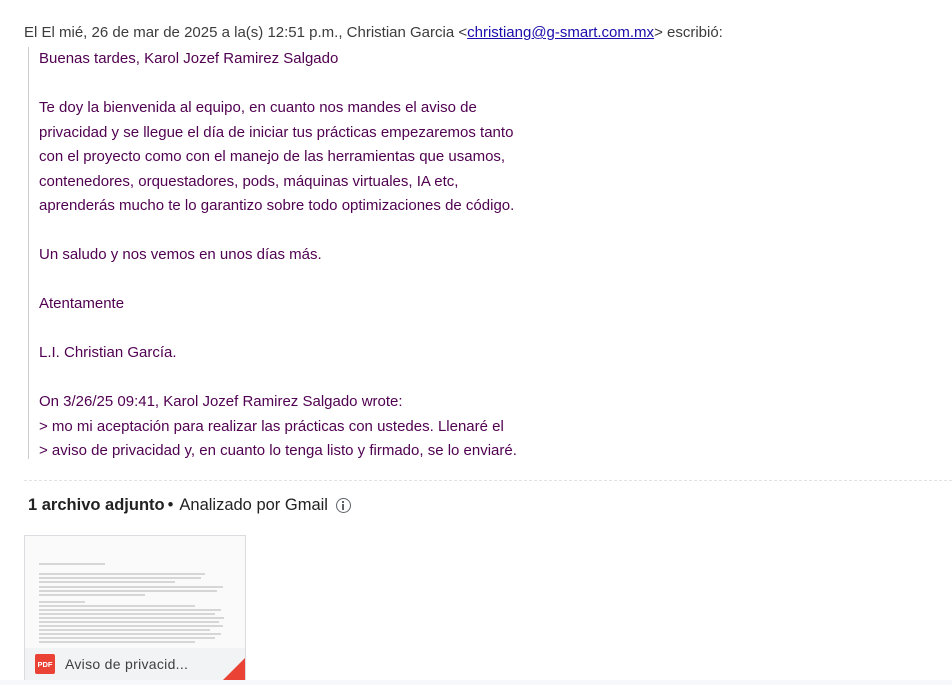  Describe the element at coordinates (488, 480) in the screenshot. I see `attachments-divider` at that location.